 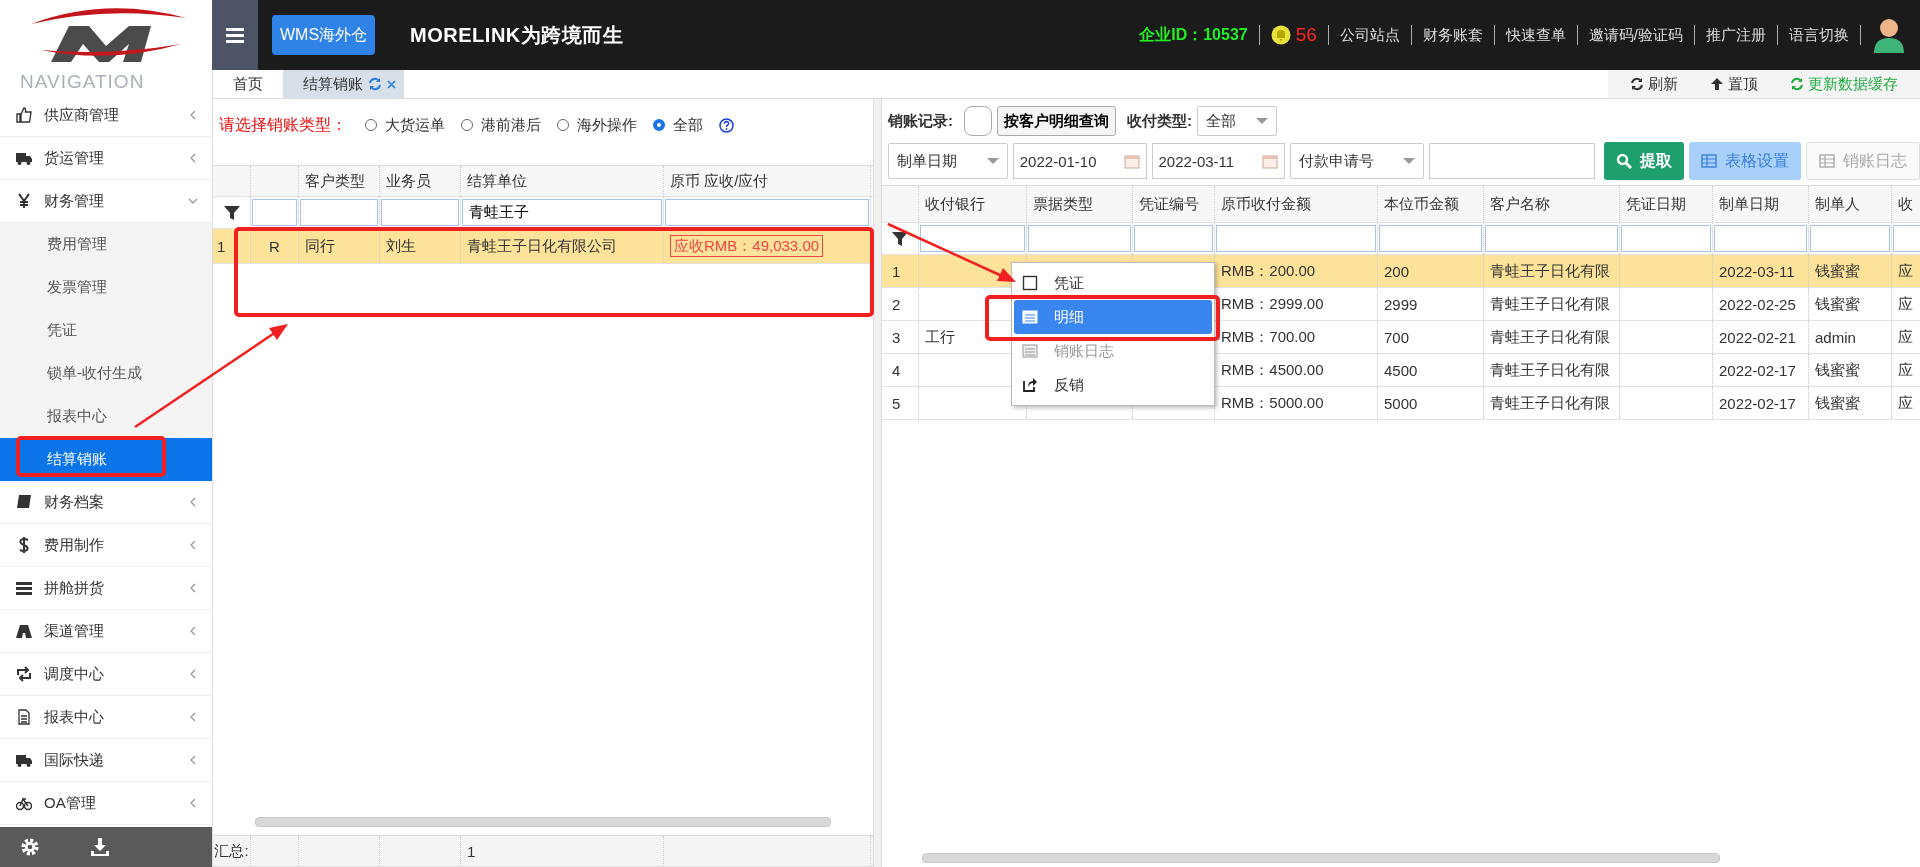 What do you see at coordinates (106, 244) in the screenshot?
I see `sidebar-subitem: 费用管理` at bounding box center [106, 244].